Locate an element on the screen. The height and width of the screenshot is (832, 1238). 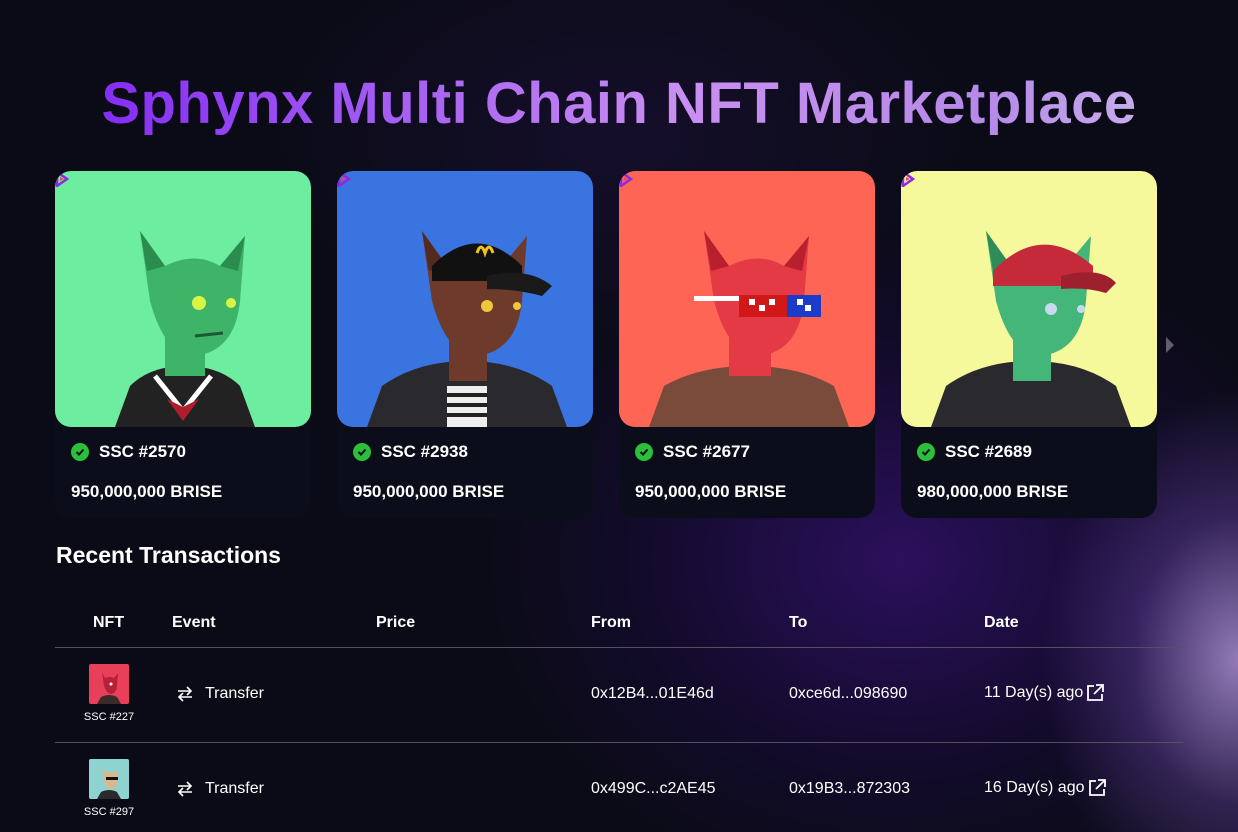
recent-transactions-title: Recent Transactions is located at coordinates (168, 555).